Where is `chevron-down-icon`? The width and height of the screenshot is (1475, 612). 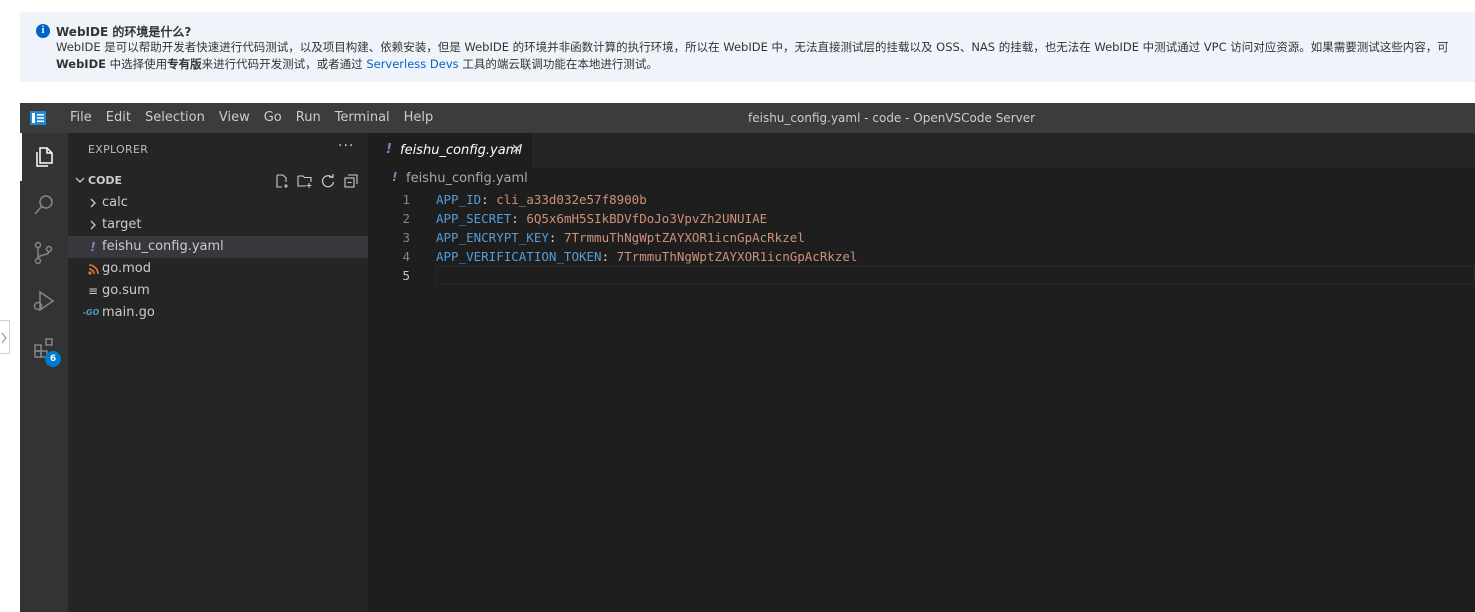 chevron-down-icon is located at coordinates (80, 180).